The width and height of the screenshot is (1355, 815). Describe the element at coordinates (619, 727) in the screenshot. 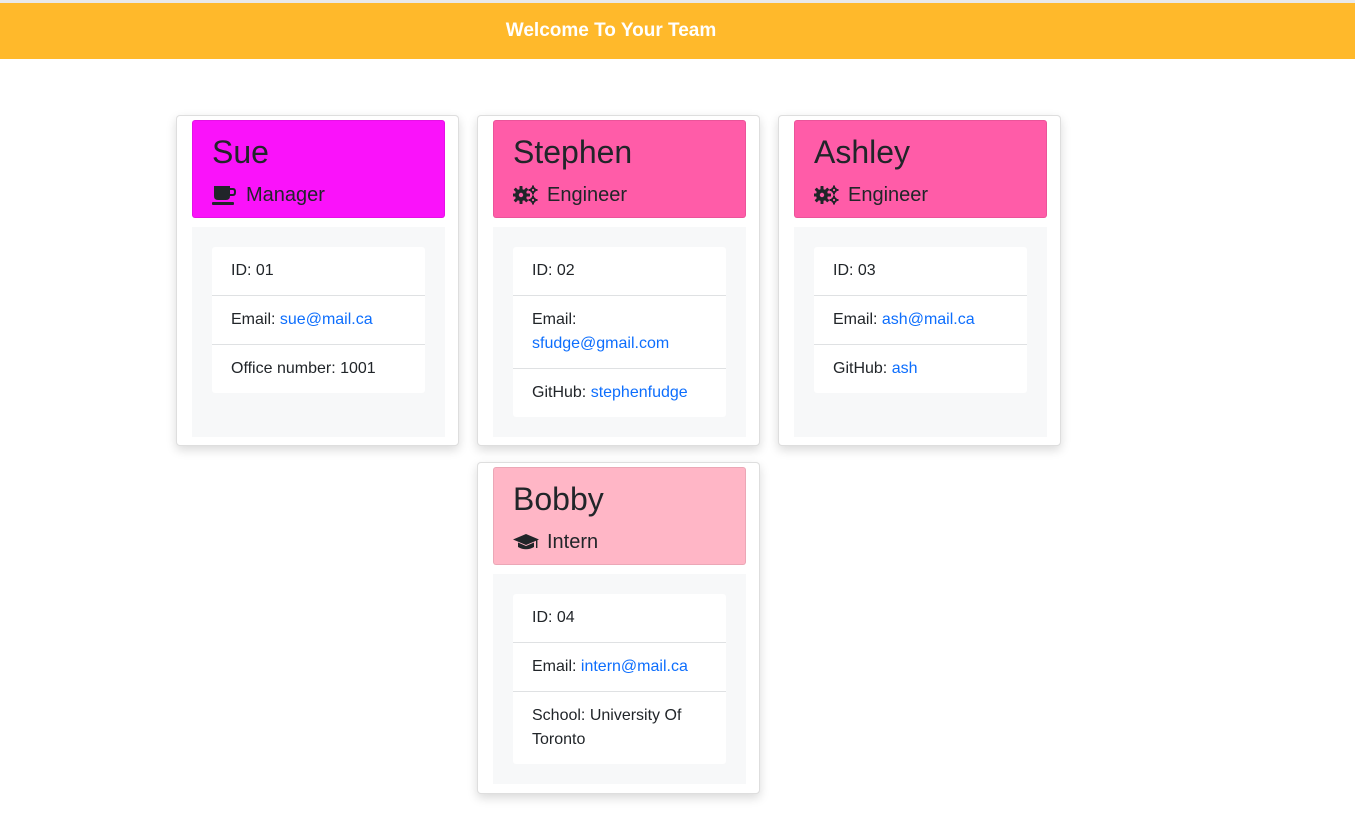

I see `school-item: School: University Of Toronto` at that location.